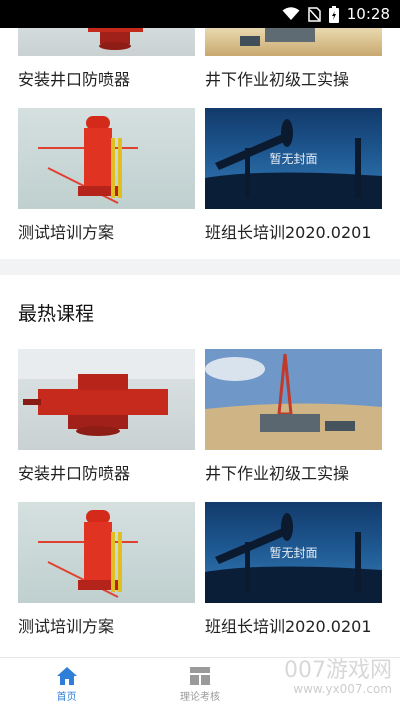 This screenshot has height=711, width=400. Describe the element at coordinates (338, 677) in the screenshot. I see `watermark: 007游戏网 www.yx007.com` at that location.